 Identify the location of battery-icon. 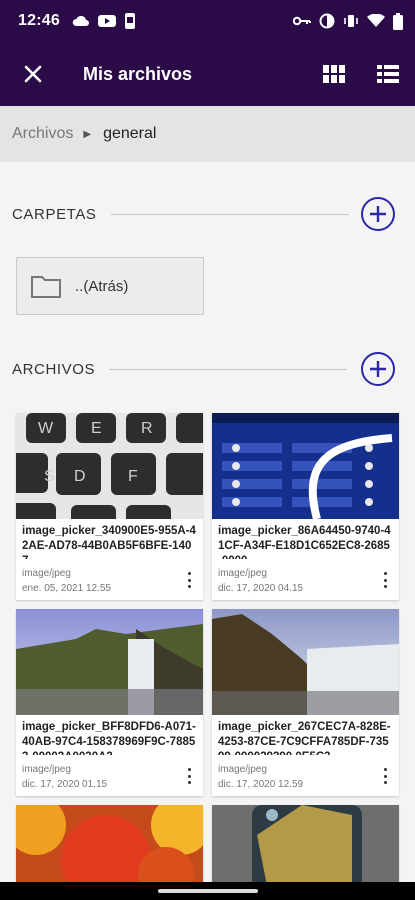
(398, 21).